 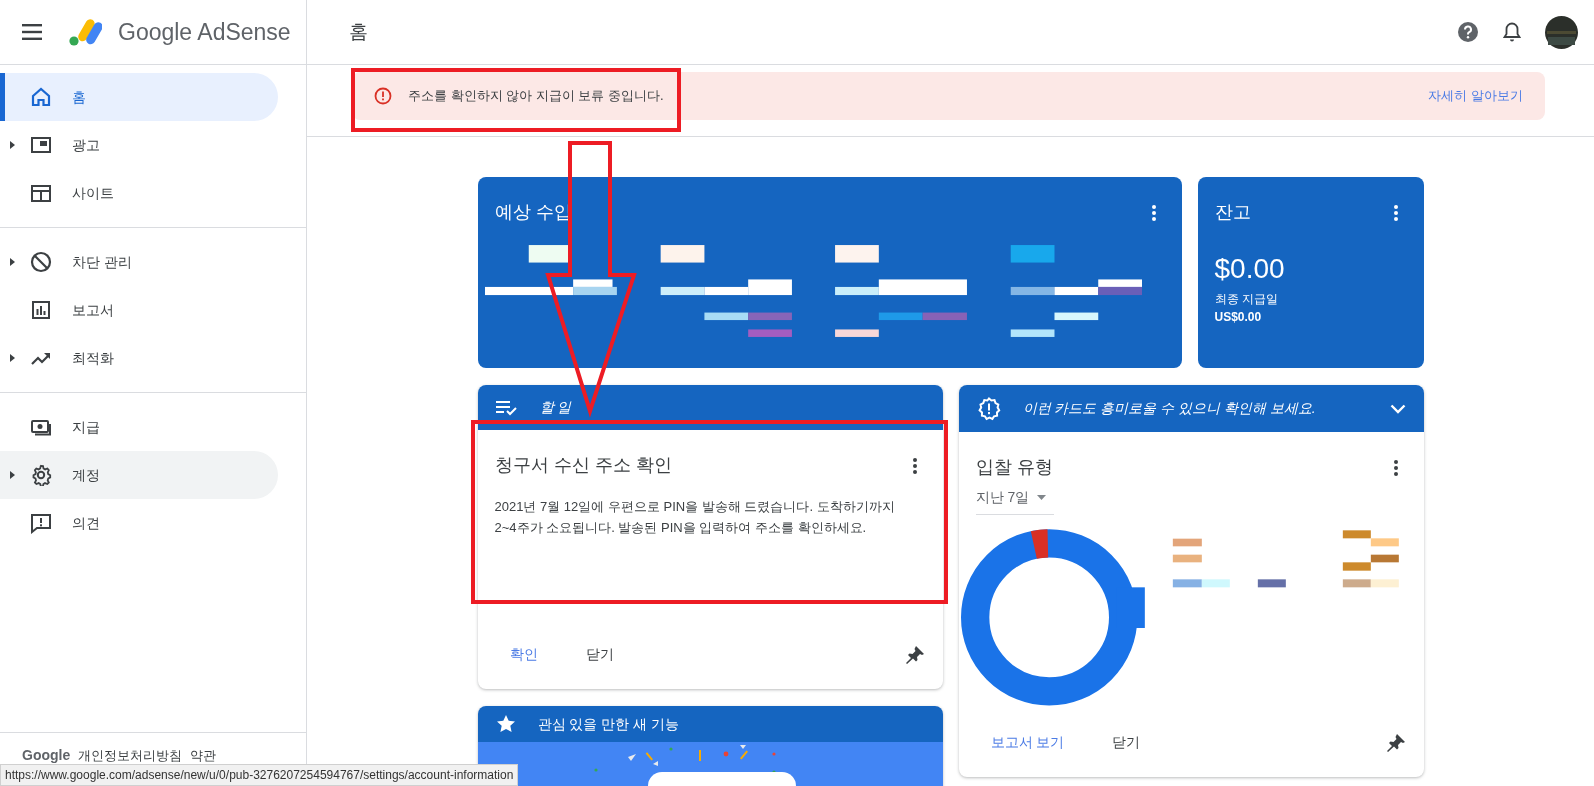 What do you see at coordinates (41, 145) in the screenshot?
I see `ad-frame-icon` at bounding box center [41, 145].